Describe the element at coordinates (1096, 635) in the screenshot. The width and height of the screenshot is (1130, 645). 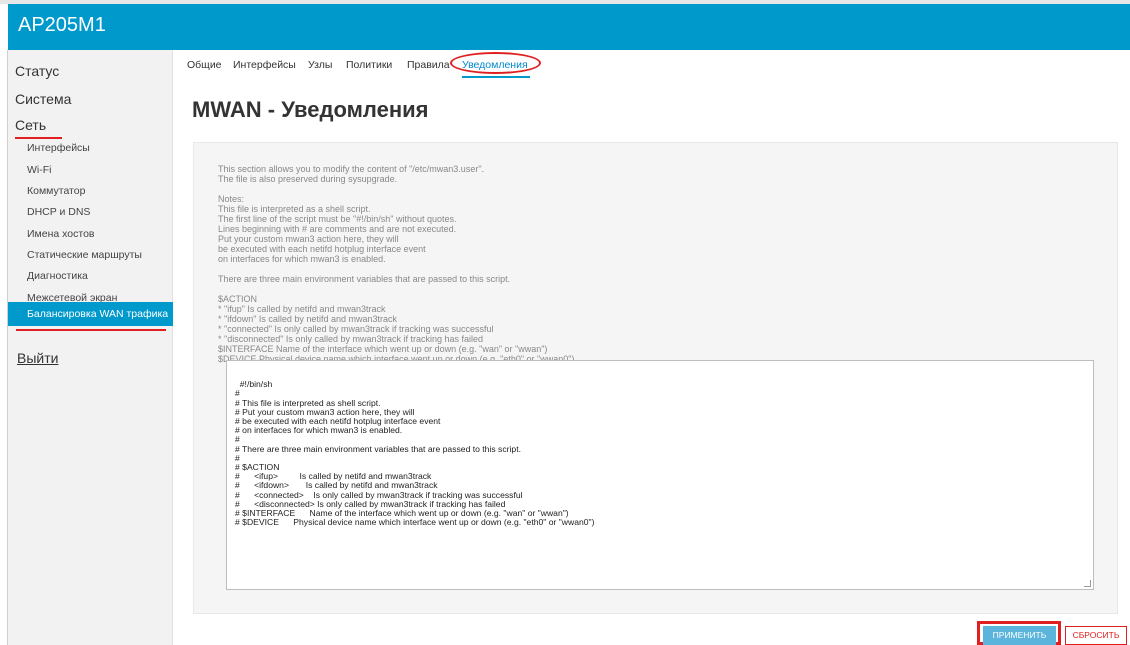
I see `reset-button: СБРОСИТЬ` at that location.